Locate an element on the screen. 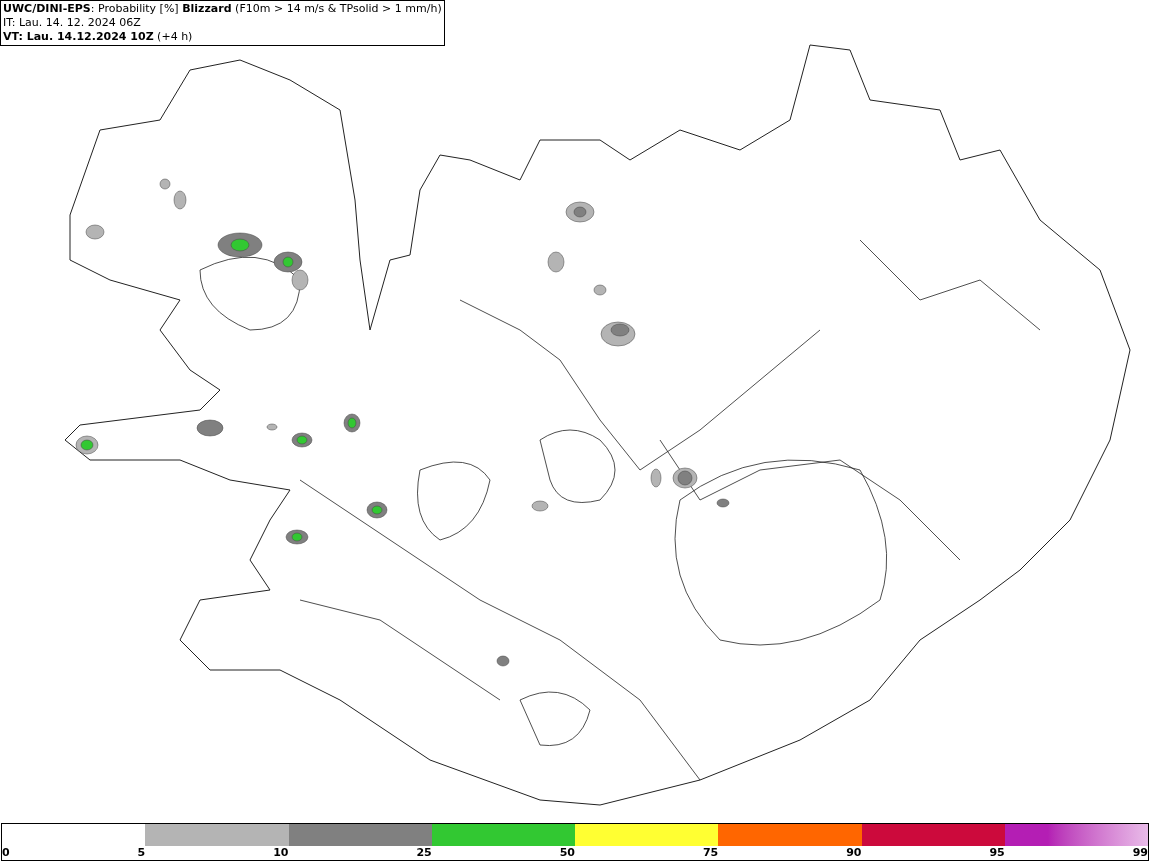 The width and height of the screenshot is (1150, 863). legend-tick-label: 25 is located at coordinates (424, 853).